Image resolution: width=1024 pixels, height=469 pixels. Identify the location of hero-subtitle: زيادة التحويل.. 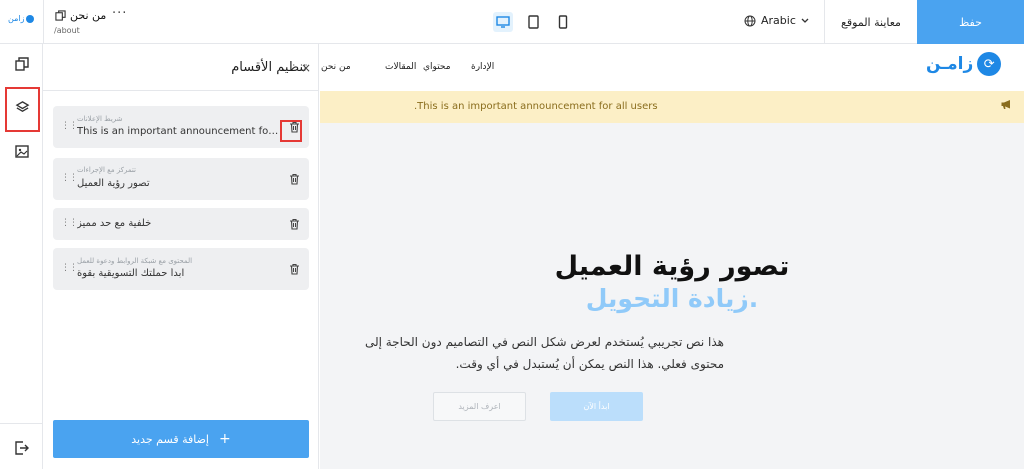
(672, 298).